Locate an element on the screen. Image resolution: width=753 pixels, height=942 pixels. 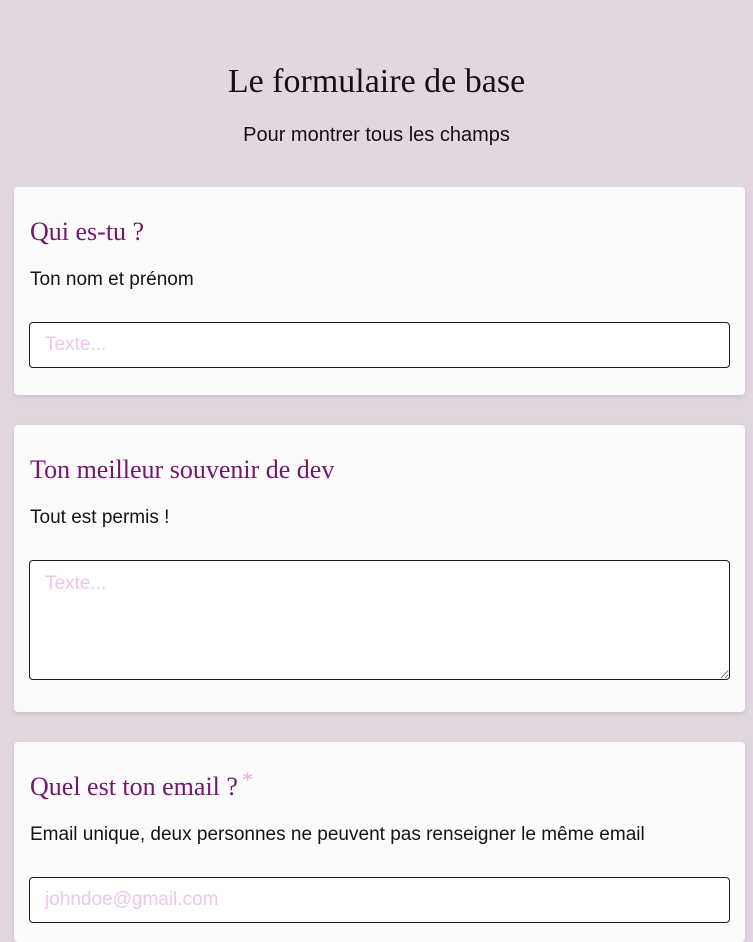
page-subtitle: Pour montrer tous les champs is located at coordinates (376, 135).